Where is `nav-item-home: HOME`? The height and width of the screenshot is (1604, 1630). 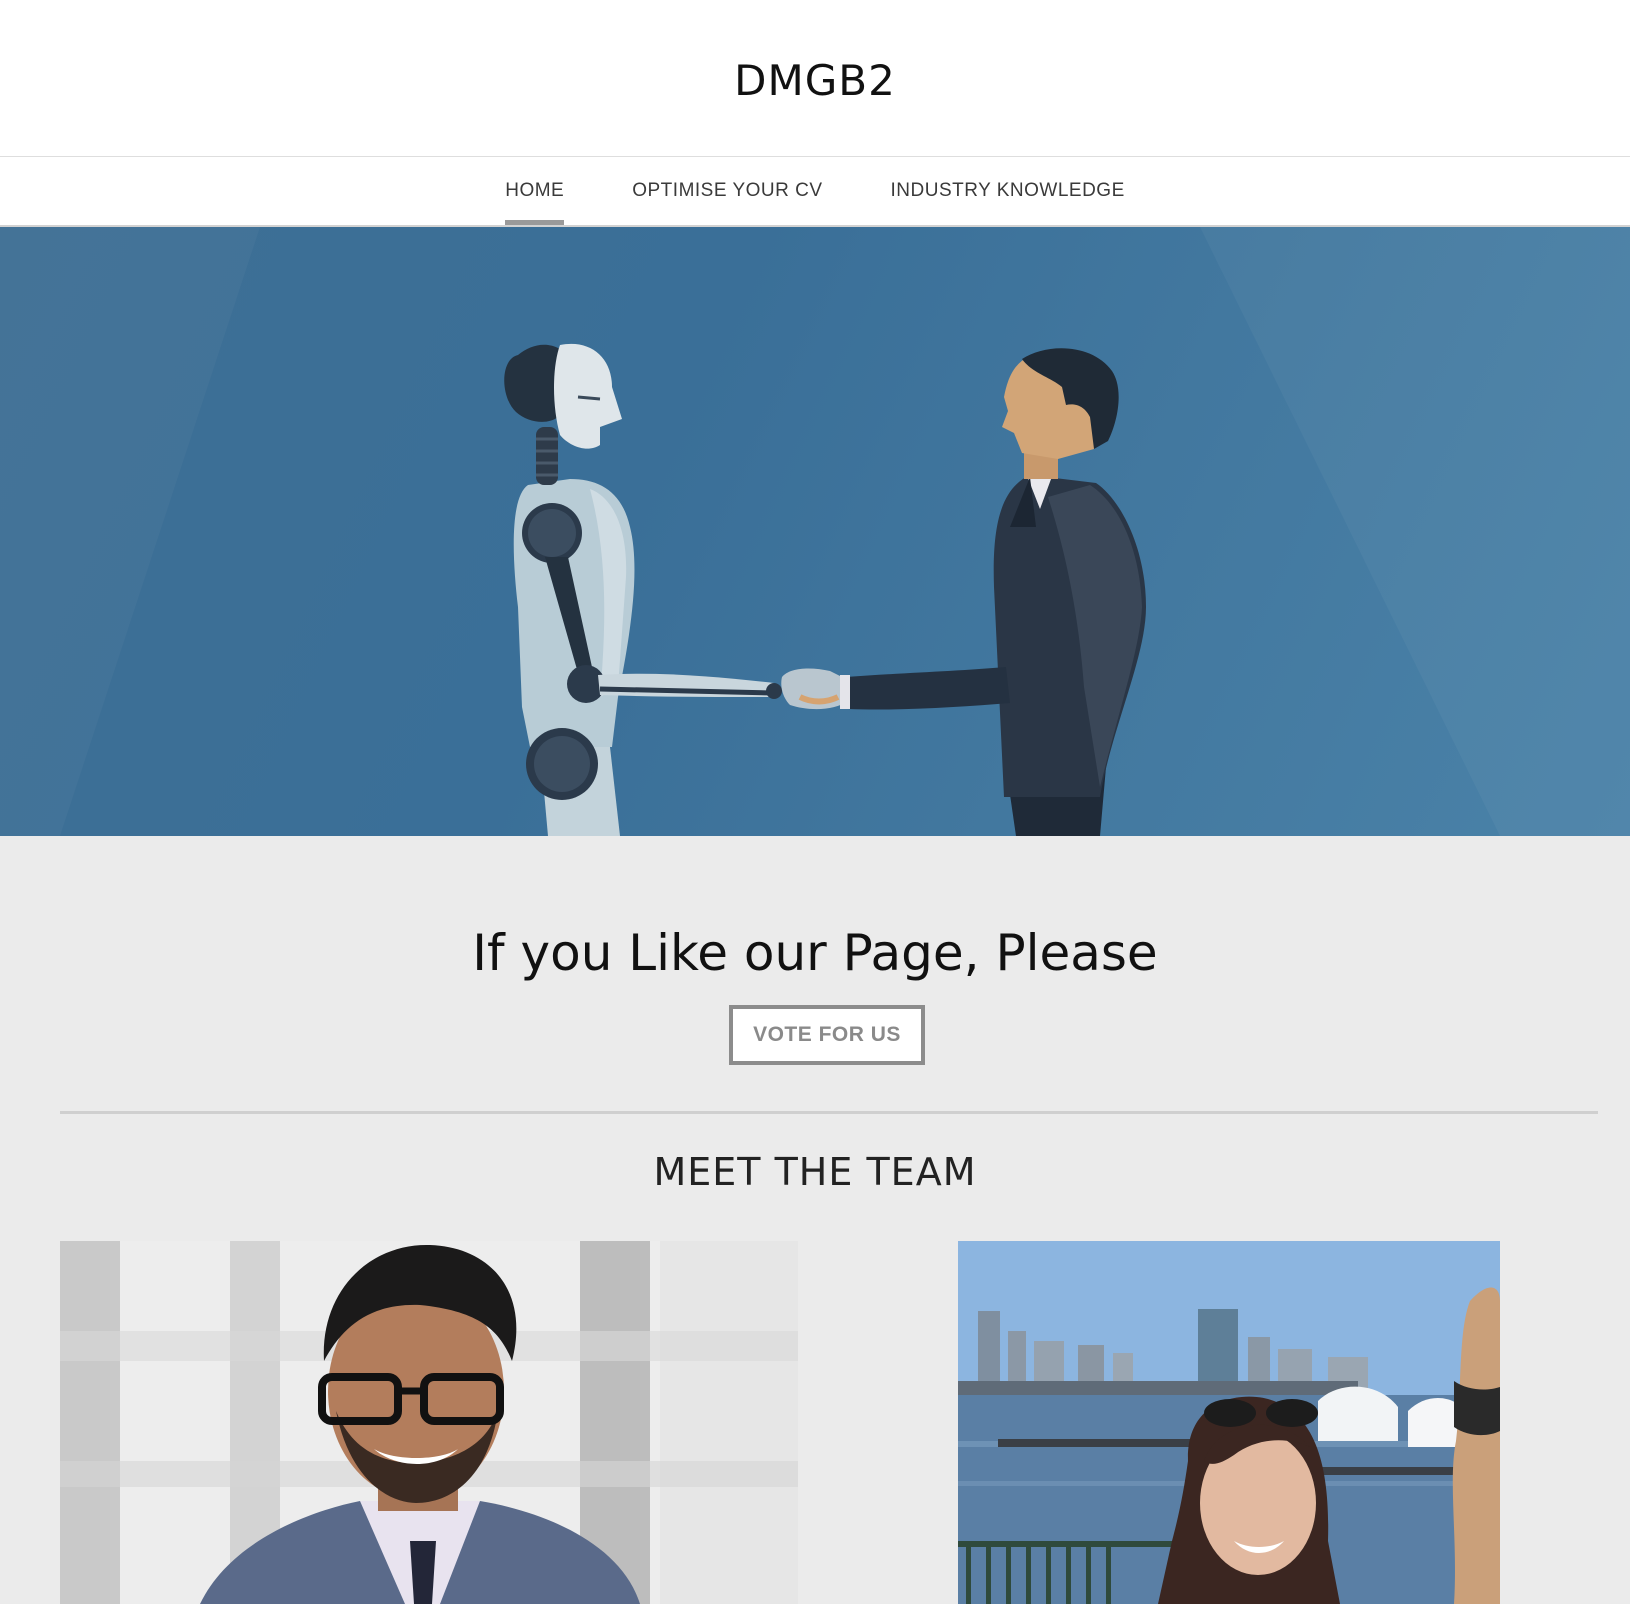
nav-item-home: HOME is located at coordinates (535, 191).